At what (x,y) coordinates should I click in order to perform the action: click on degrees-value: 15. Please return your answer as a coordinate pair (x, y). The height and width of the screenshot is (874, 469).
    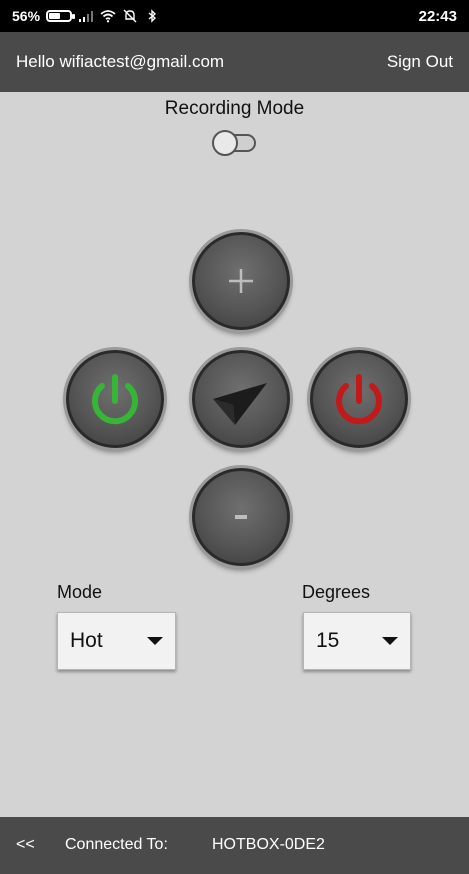
    Looking at the image, I should click on (328, 640).